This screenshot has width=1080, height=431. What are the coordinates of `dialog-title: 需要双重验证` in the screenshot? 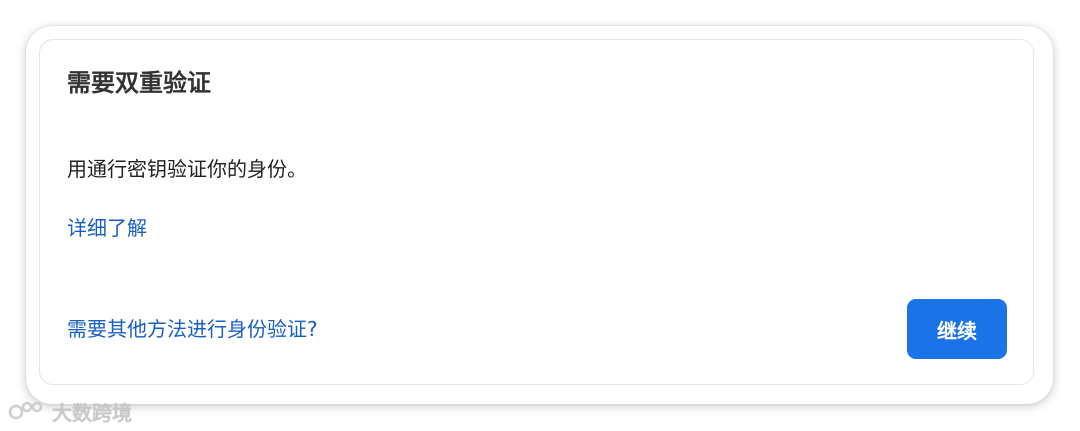 It's located at (139, 83).